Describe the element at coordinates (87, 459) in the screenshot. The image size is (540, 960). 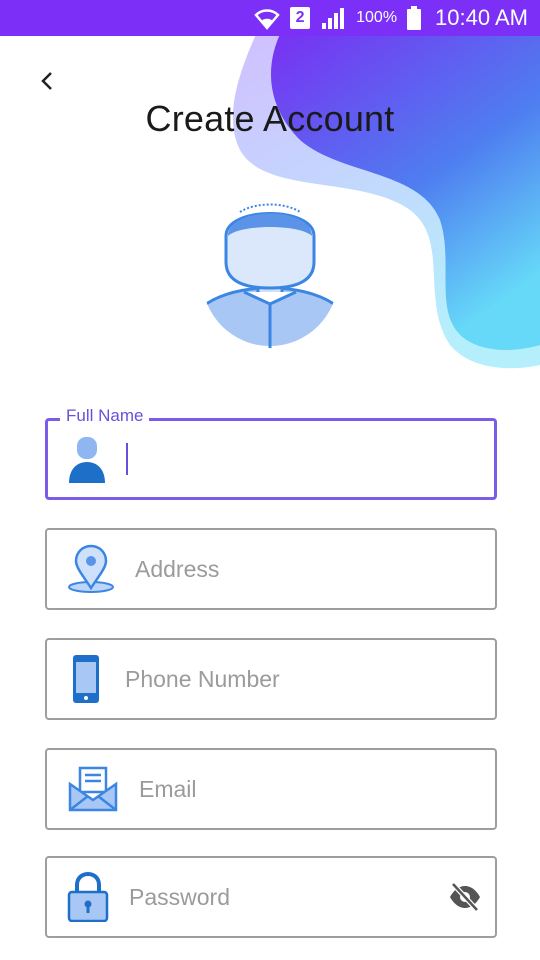
I see `person-icon` at that location.